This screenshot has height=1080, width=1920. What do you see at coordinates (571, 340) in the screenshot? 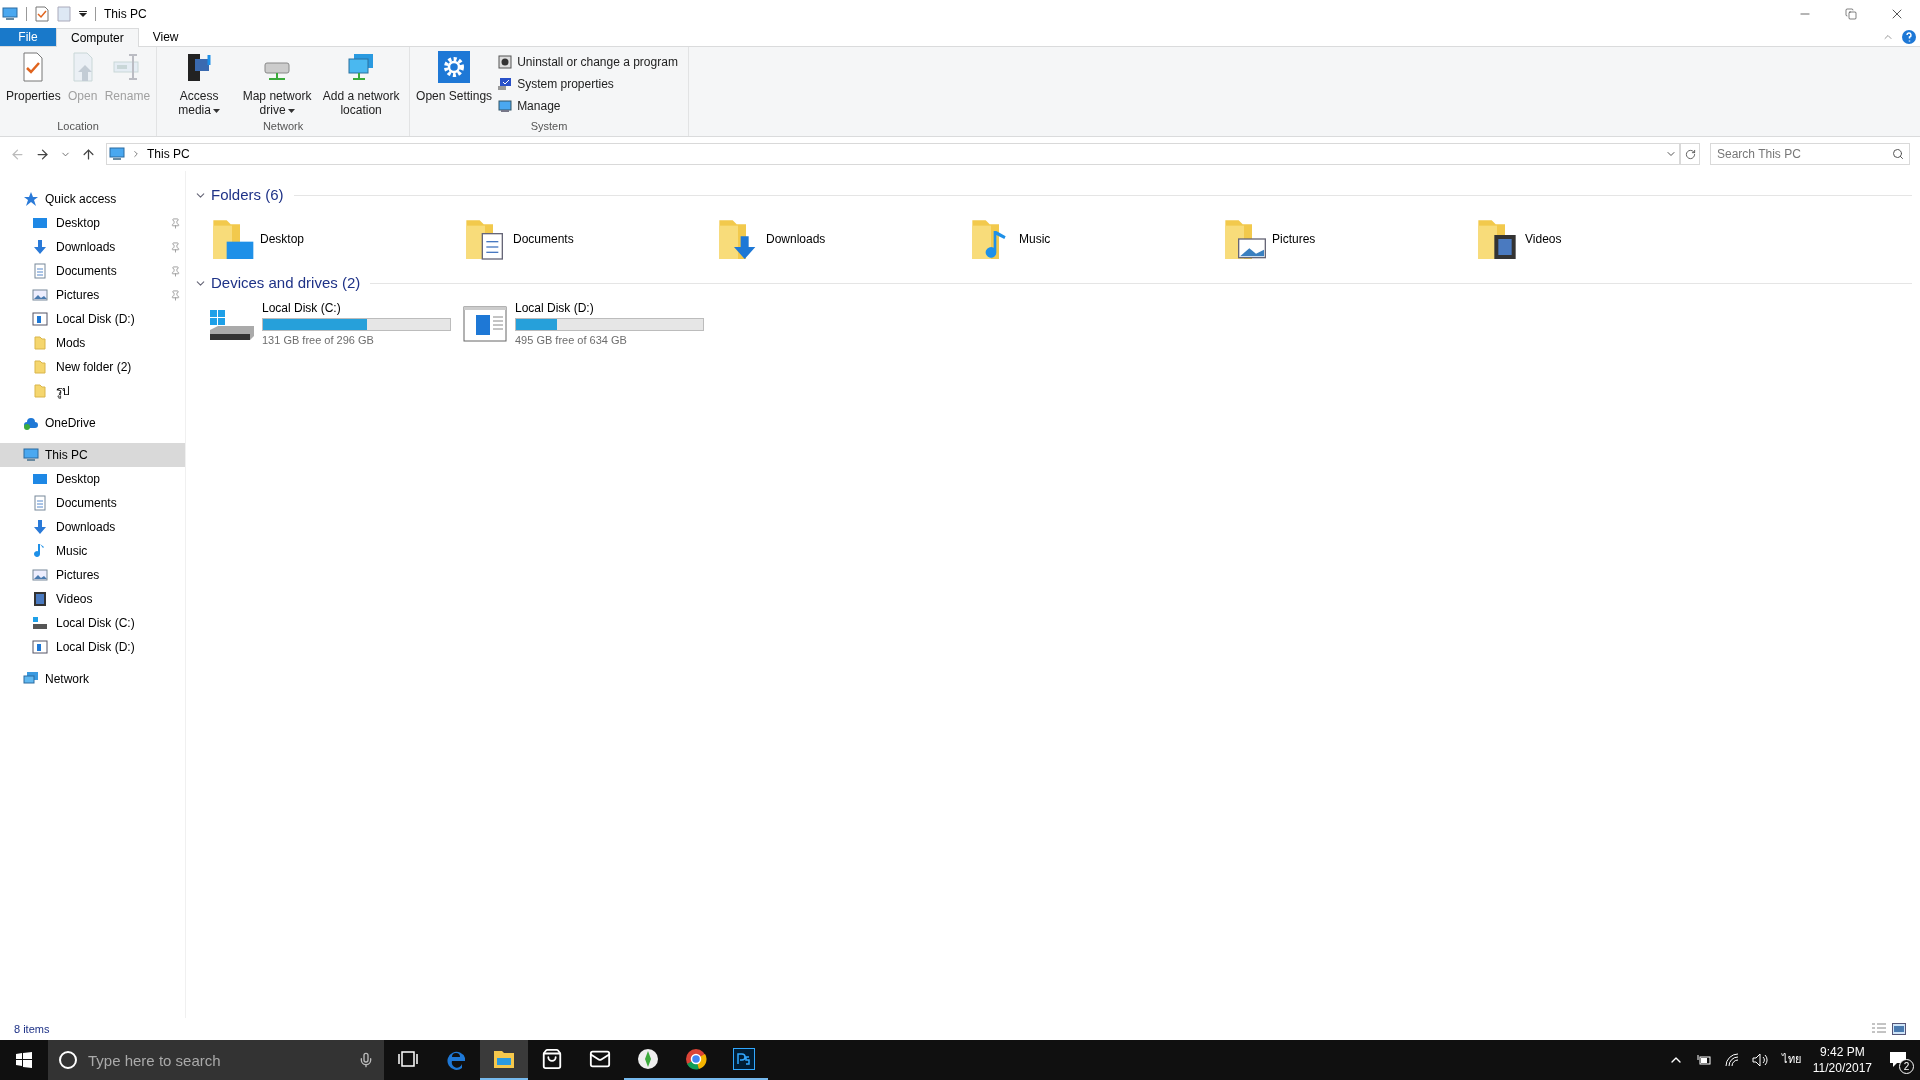
I see `free-space-text: 495 GB free of 634 GB` at bounding box center [571, 340].